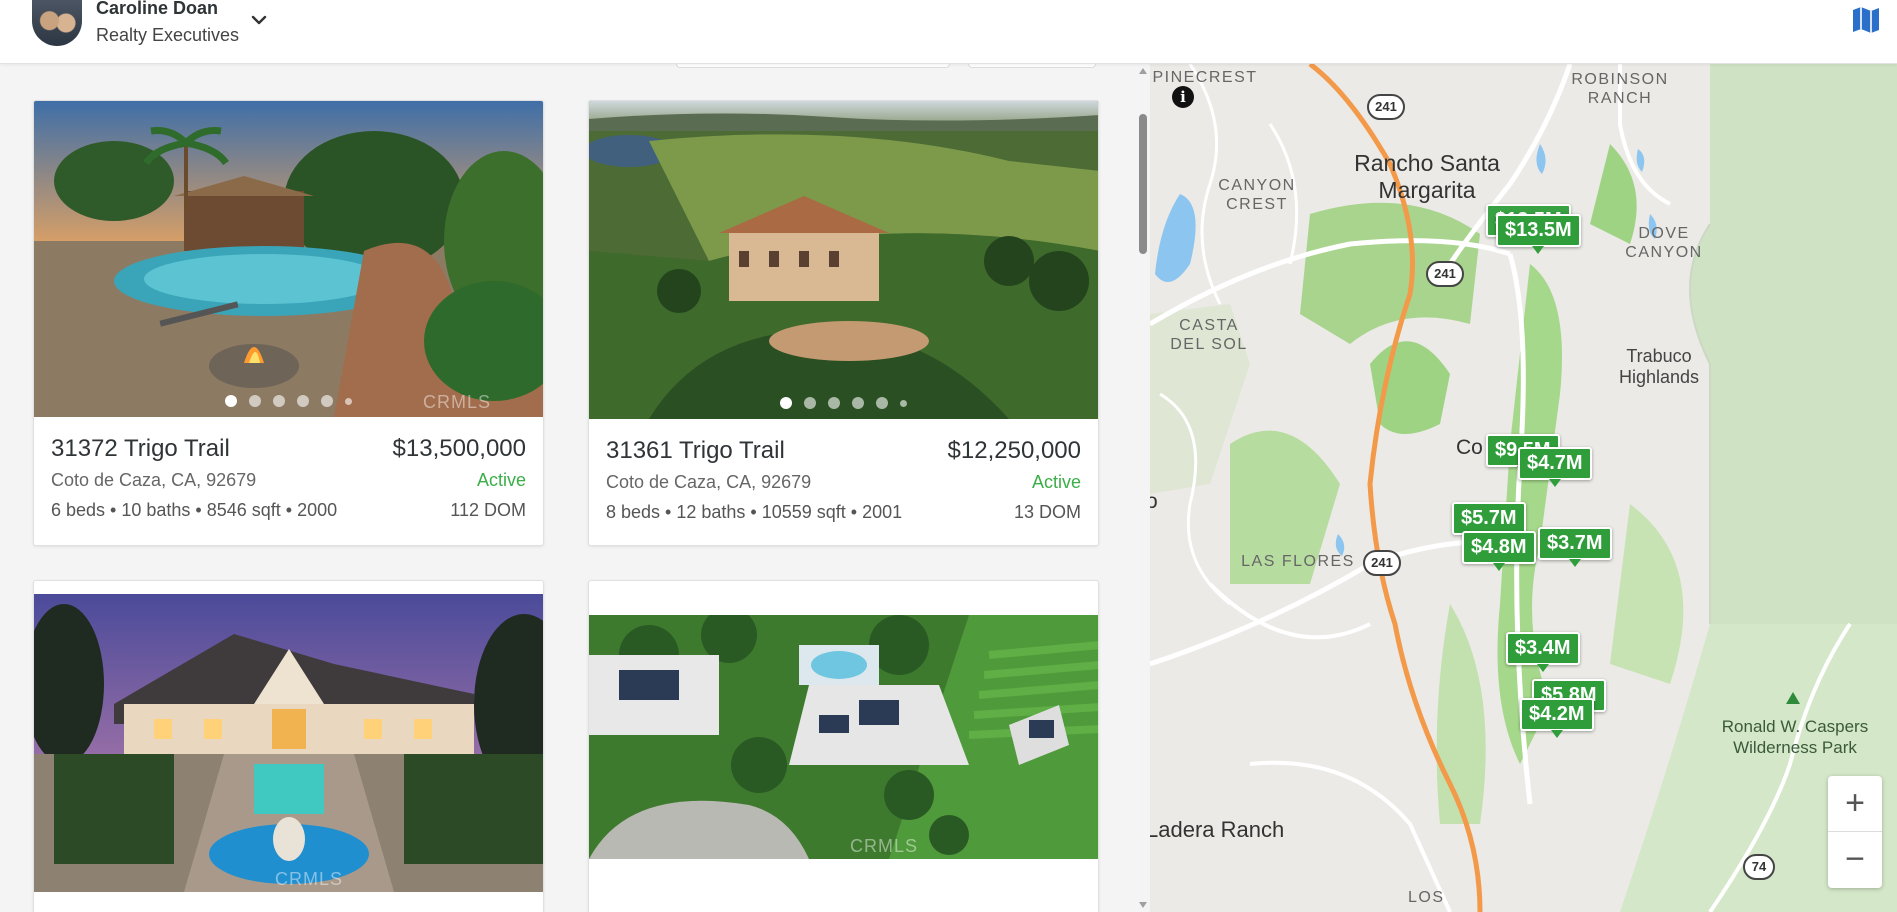 The image size is (1897, 912). I want to click on pin-label: $13.5M, so click(1538, 230).